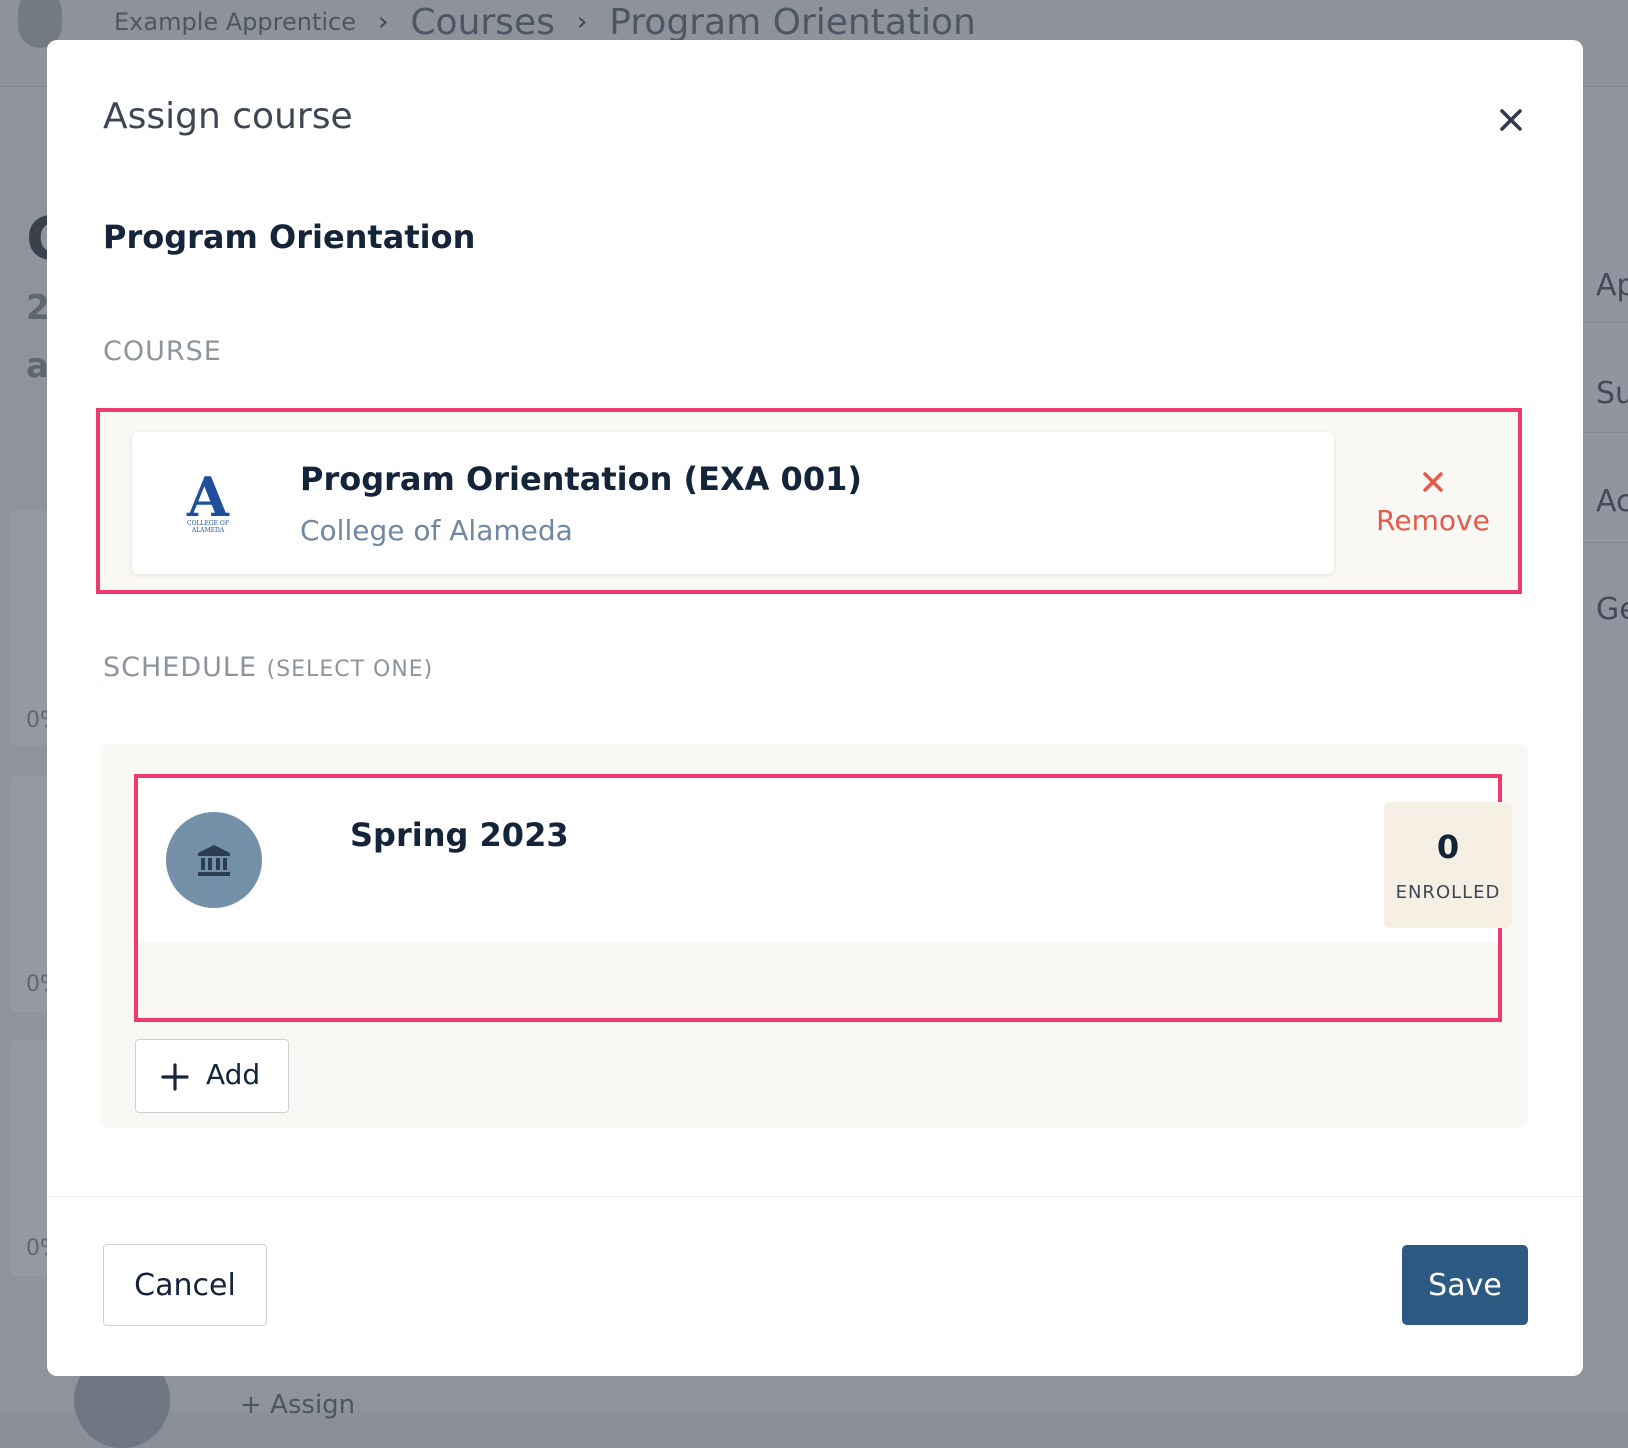 Image resolution: width=1628 pixels, height=1448 pixels. What do you see at coordinates (1612, 285) in the screenshot?
I see `side-panel-item: Ap` at bounding box center [1612, 285].